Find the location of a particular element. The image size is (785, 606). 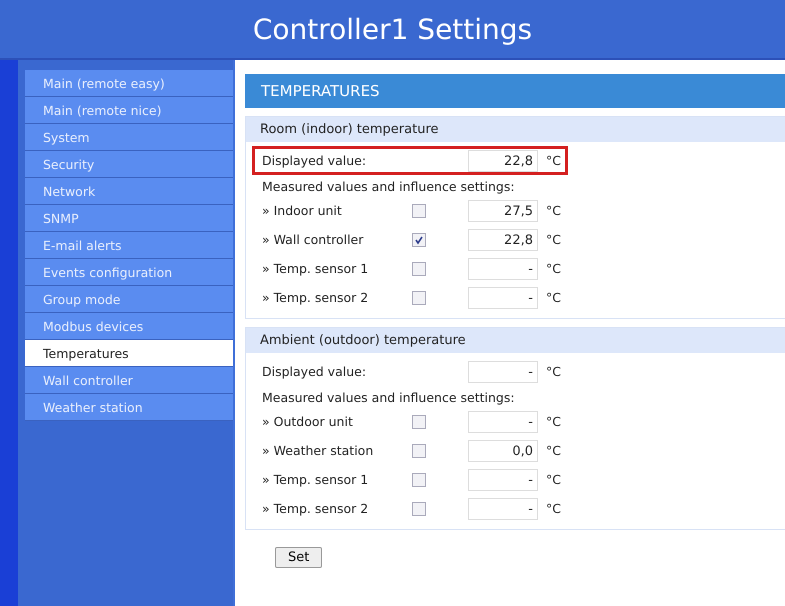

sensor-label: » Wall controller is located at coordinates (313, 239).